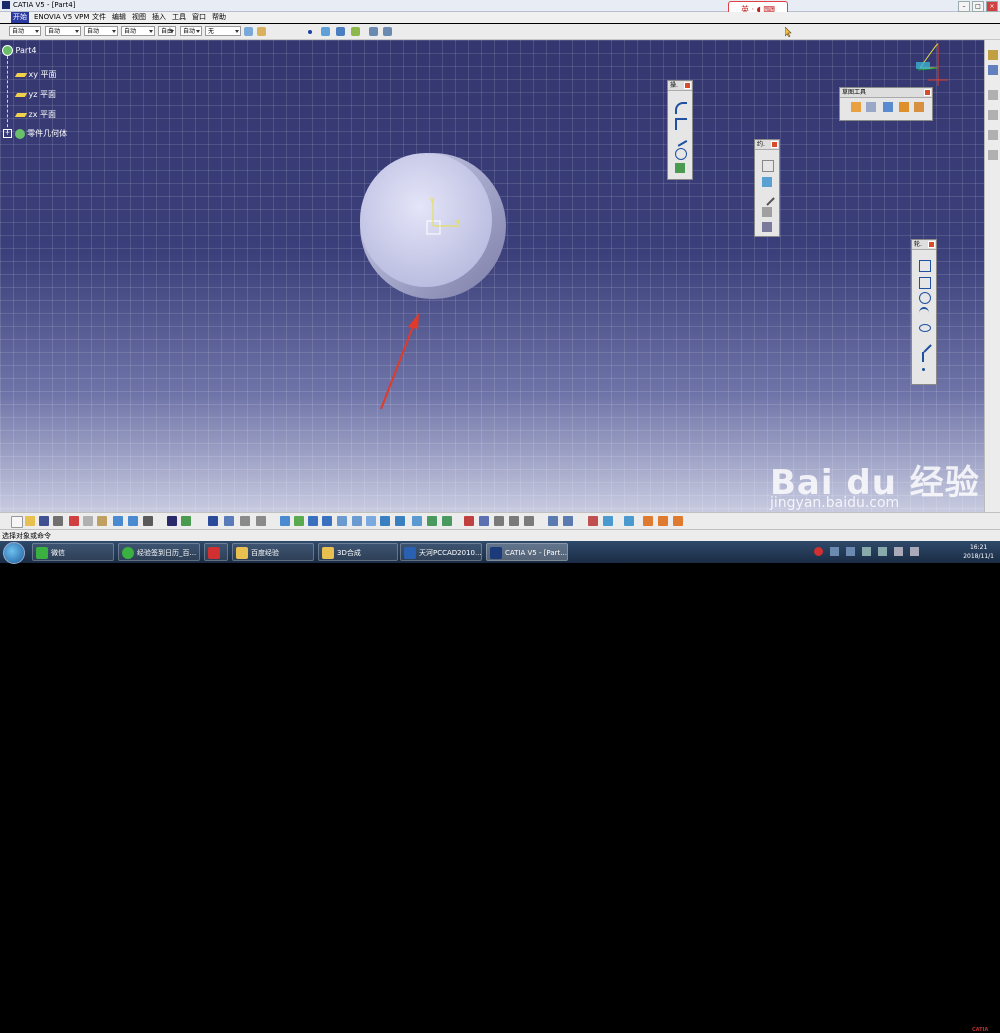  I want to click on line-icon, so click(924, 345).